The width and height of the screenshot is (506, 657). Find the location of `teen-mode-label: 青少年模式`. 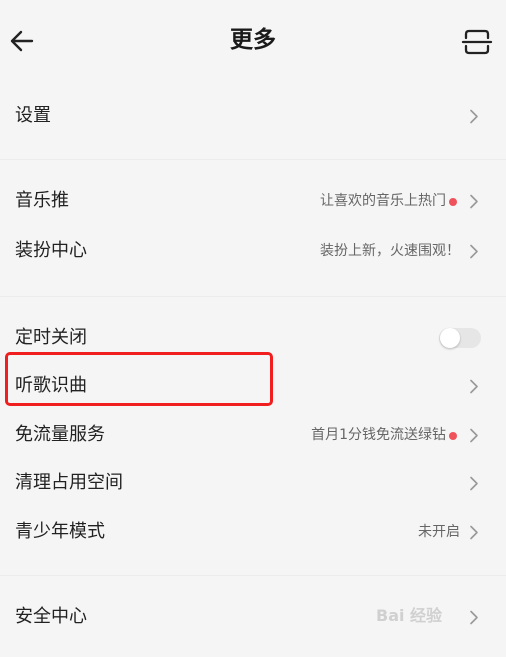

teen-mode-label: 青少年模式 is located at coordinates (60, 531).